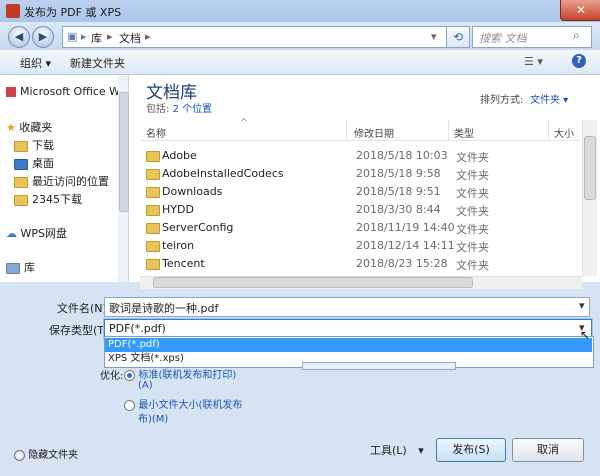  I want to click on search-icon: ⌕, so click(576, 35).